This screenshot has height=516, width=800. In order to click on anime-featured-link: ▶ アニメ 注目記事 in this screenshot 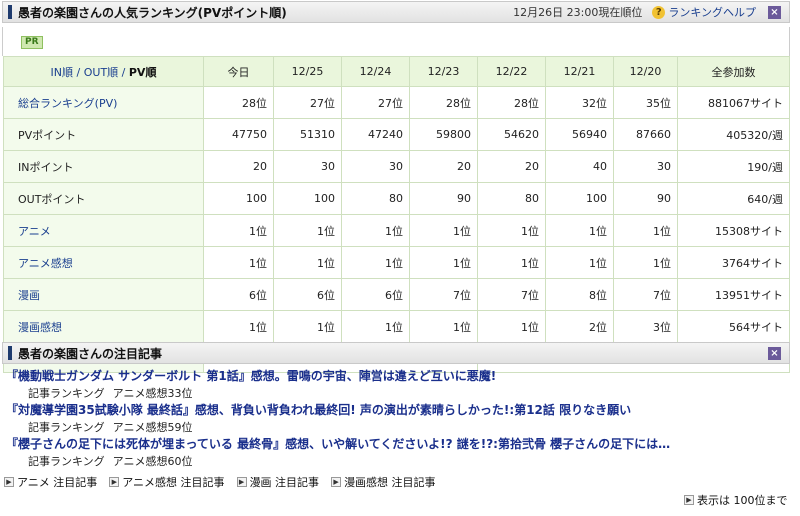, I will do `click(50, 482)`.